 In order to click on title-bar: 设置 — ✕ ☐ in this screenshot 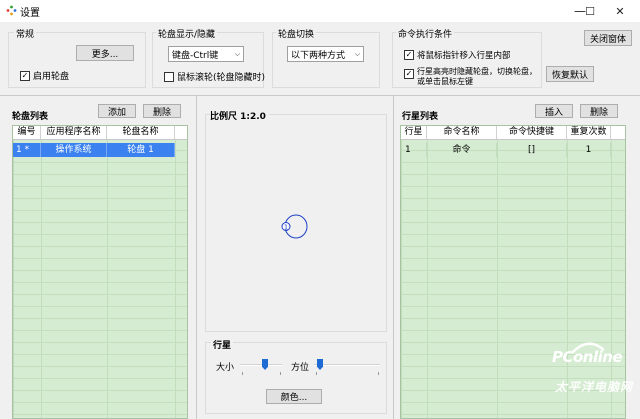, I will do `click(320, 11)`.